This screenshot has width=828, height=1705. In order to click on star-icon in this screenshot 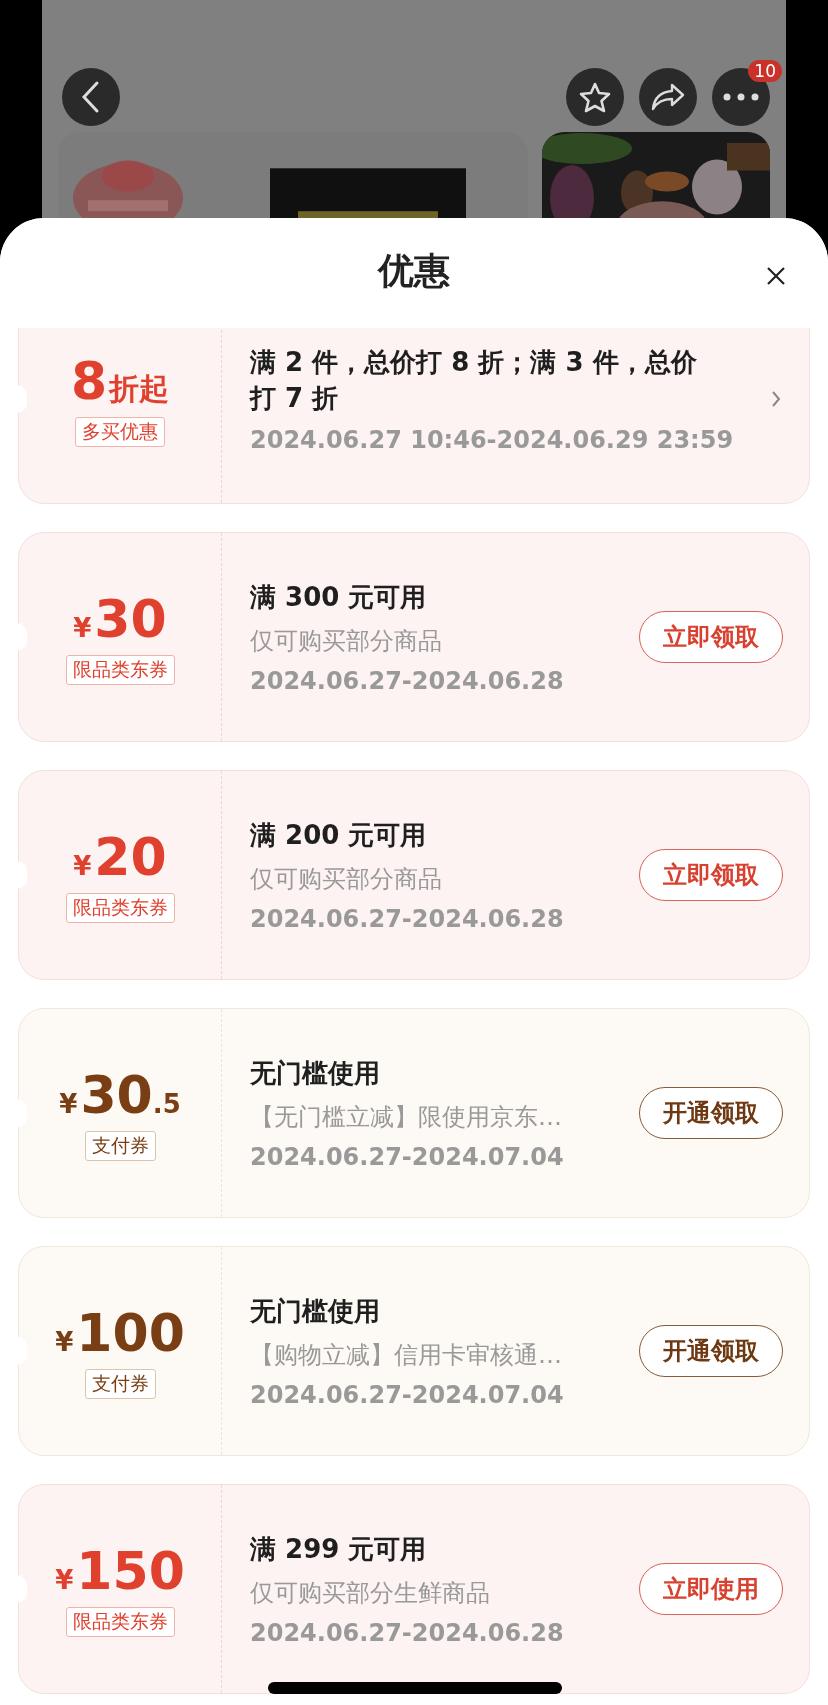, I will do `click(595, 97)`.